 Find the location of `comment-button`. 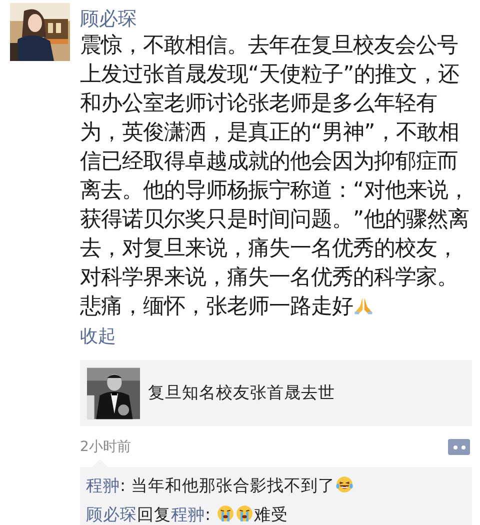

comment-button is located at coordinates (459, 447).